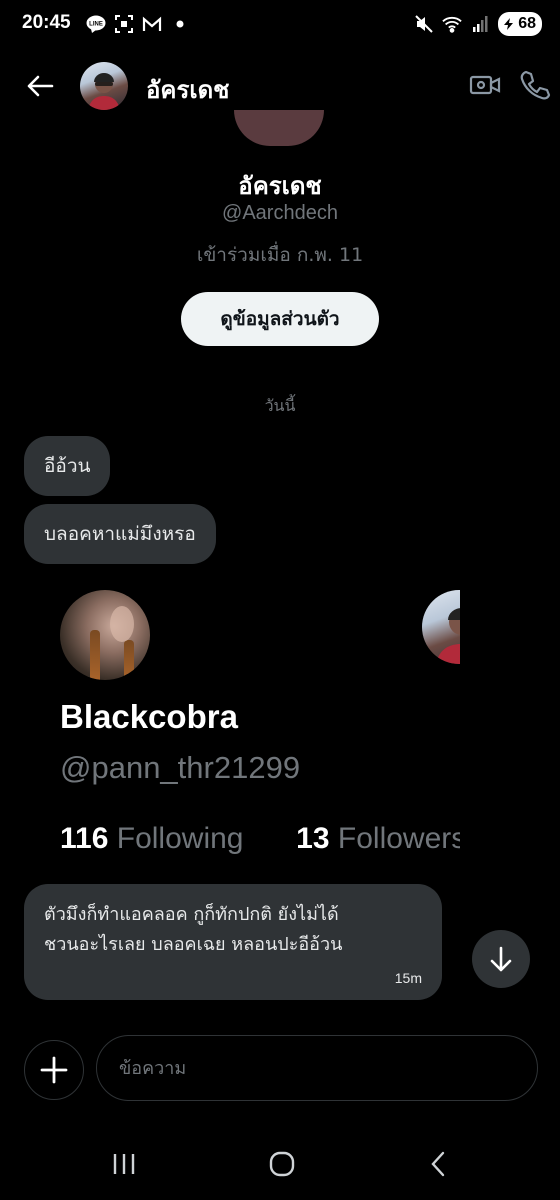 The width and height of the screenshot is (560, 1200). I want to click on message-bubble: อีอ้วน, so click(67, 466).